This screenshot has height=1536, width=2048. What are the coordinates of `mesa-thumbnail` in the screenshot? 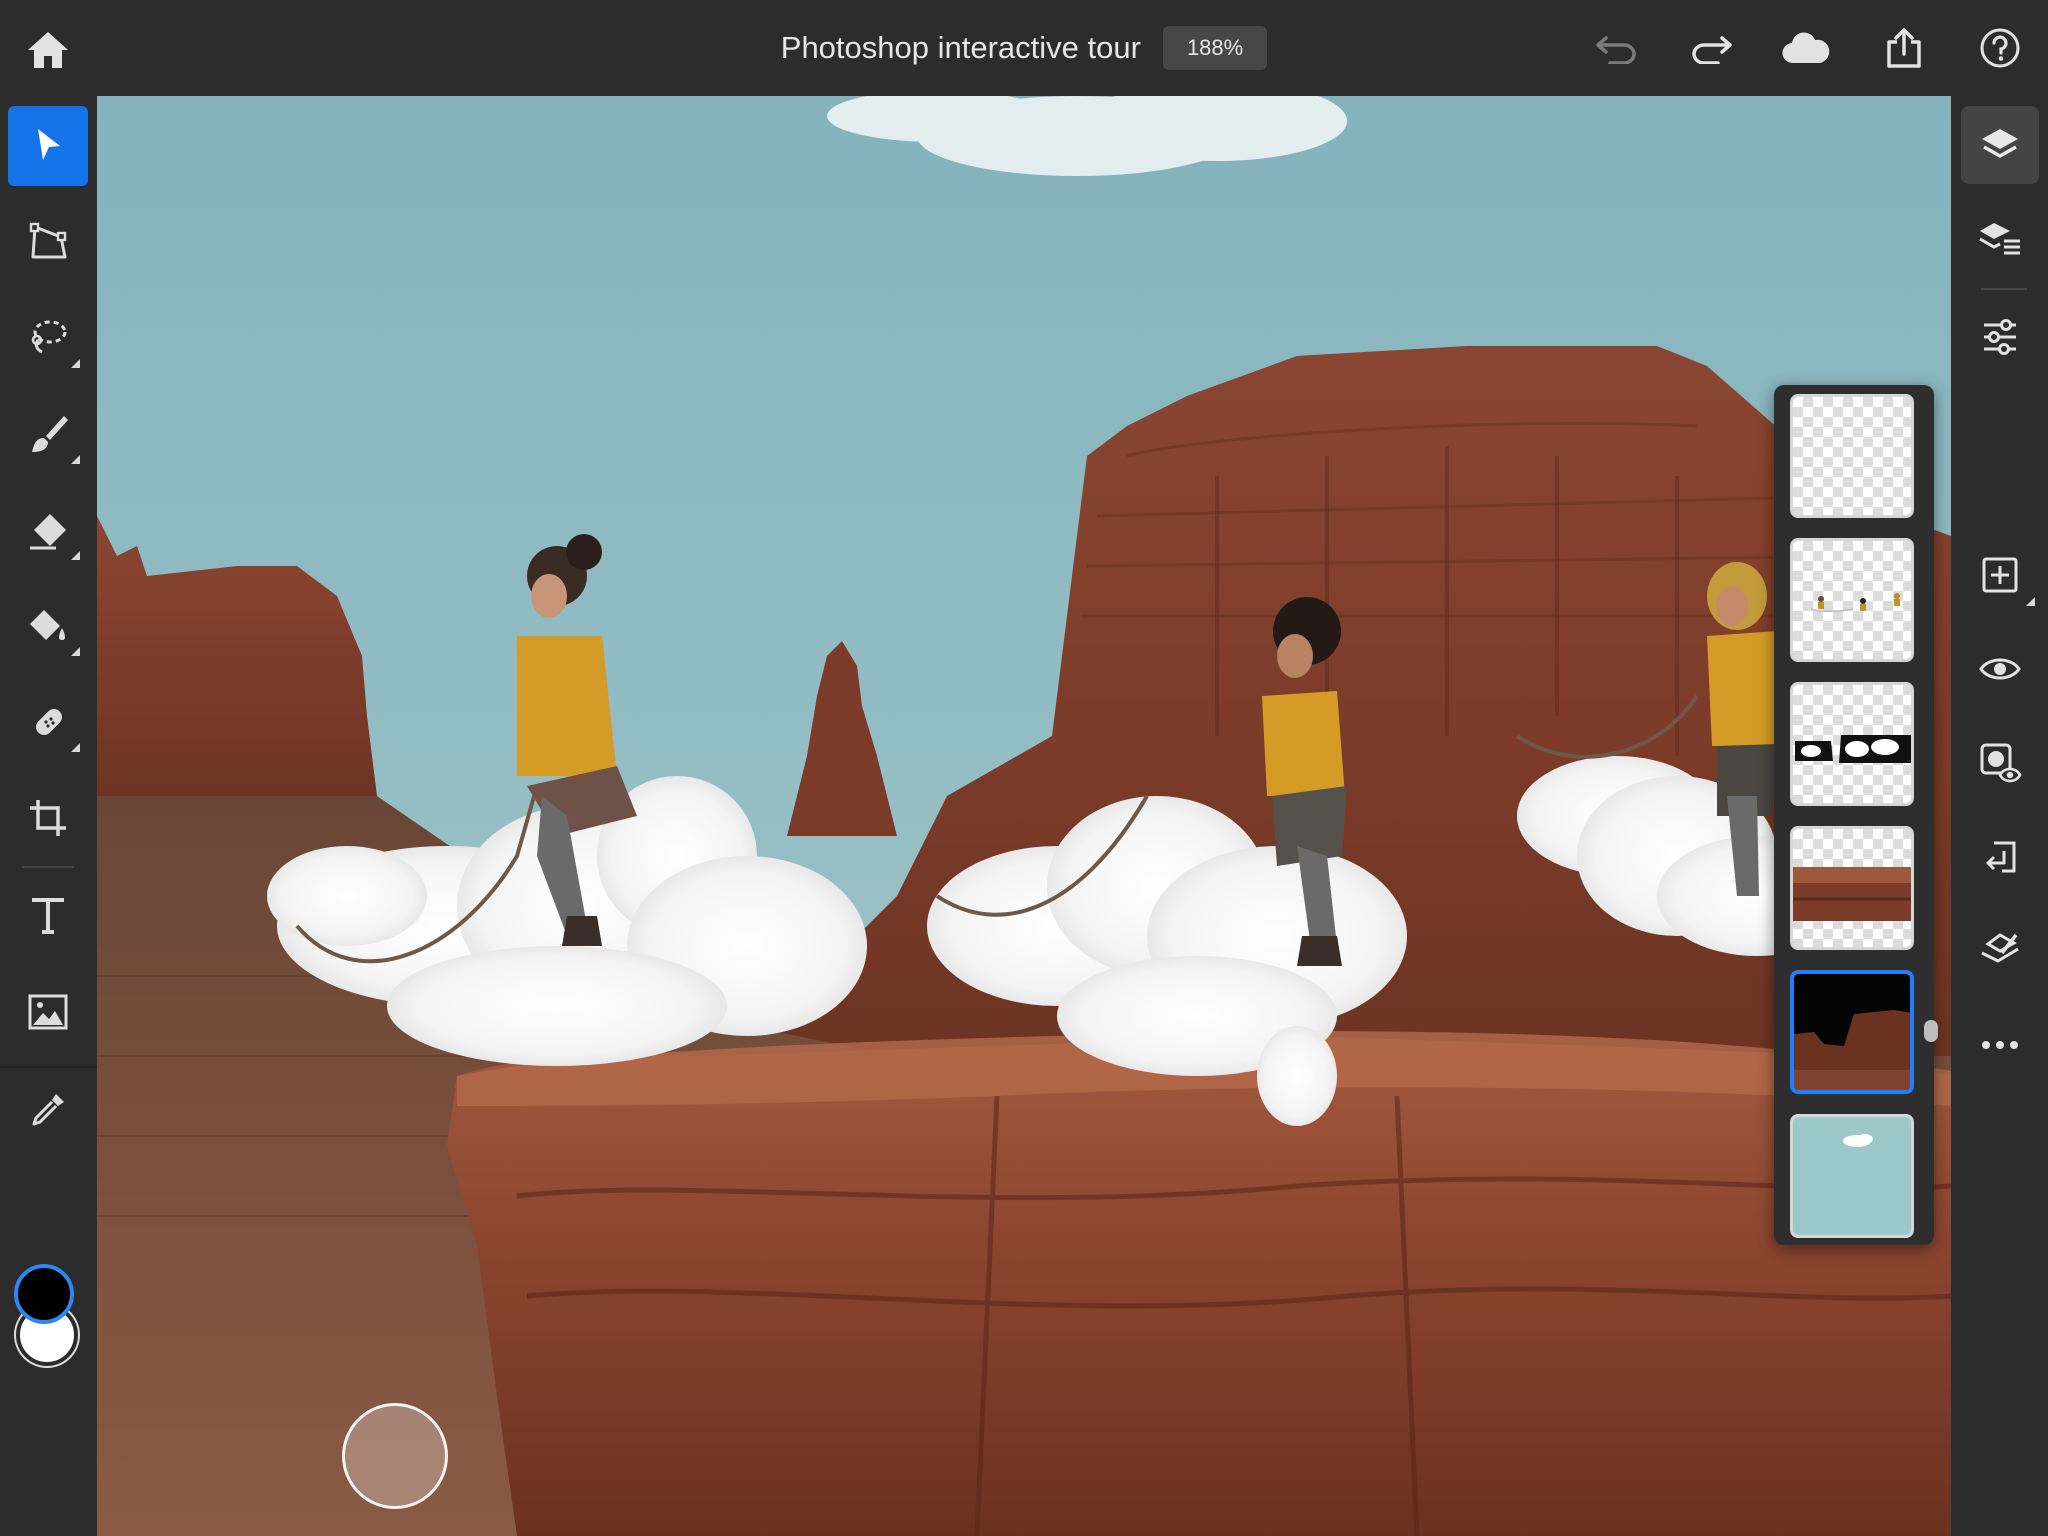 It's located at (1852, 1032).